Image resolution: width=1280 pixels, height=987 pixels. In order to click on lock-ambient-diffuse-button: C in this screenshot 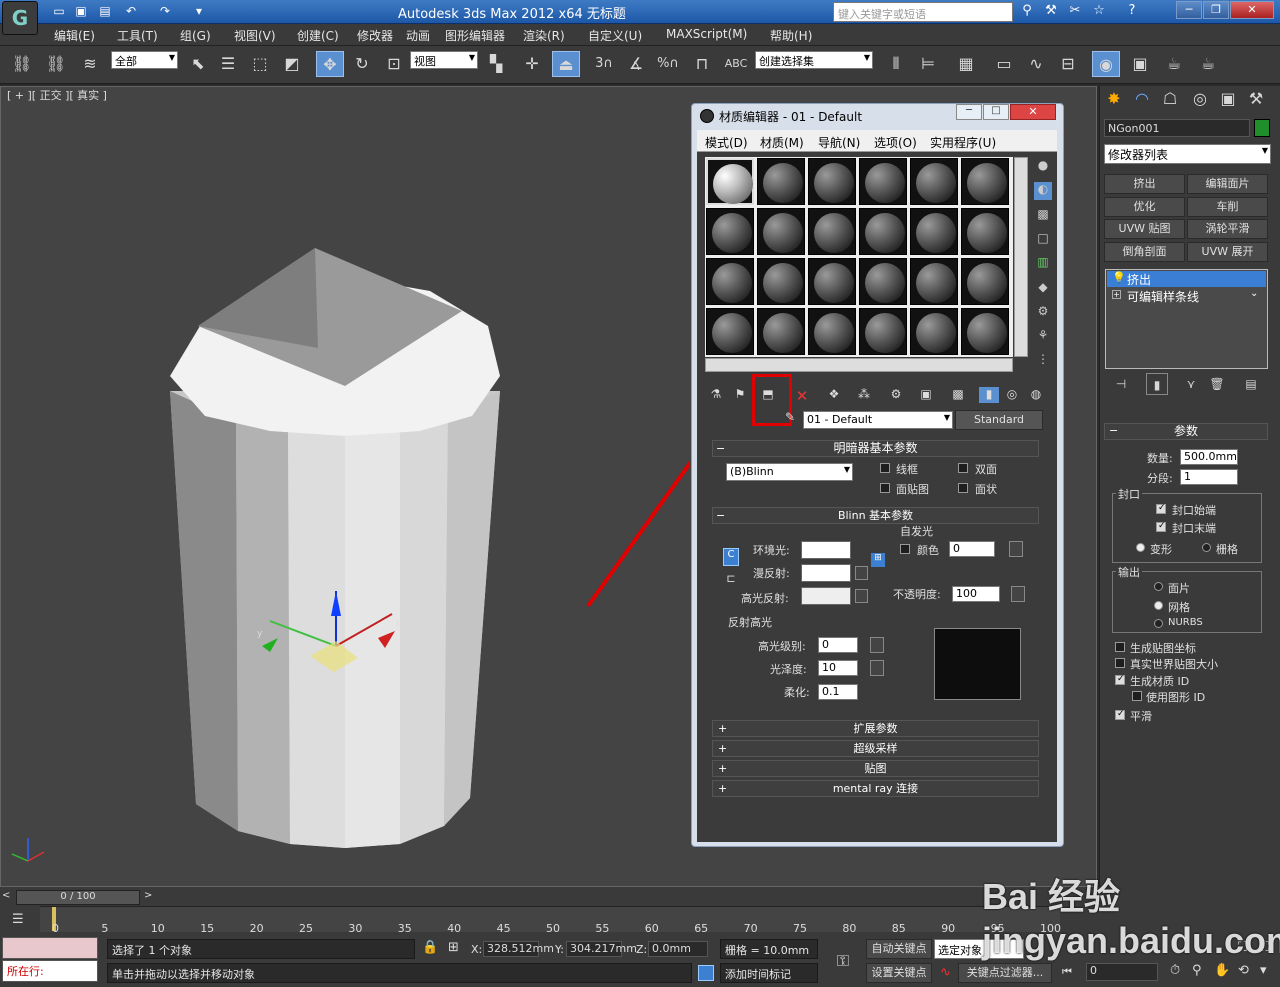, I will do `click(731, 557)`.